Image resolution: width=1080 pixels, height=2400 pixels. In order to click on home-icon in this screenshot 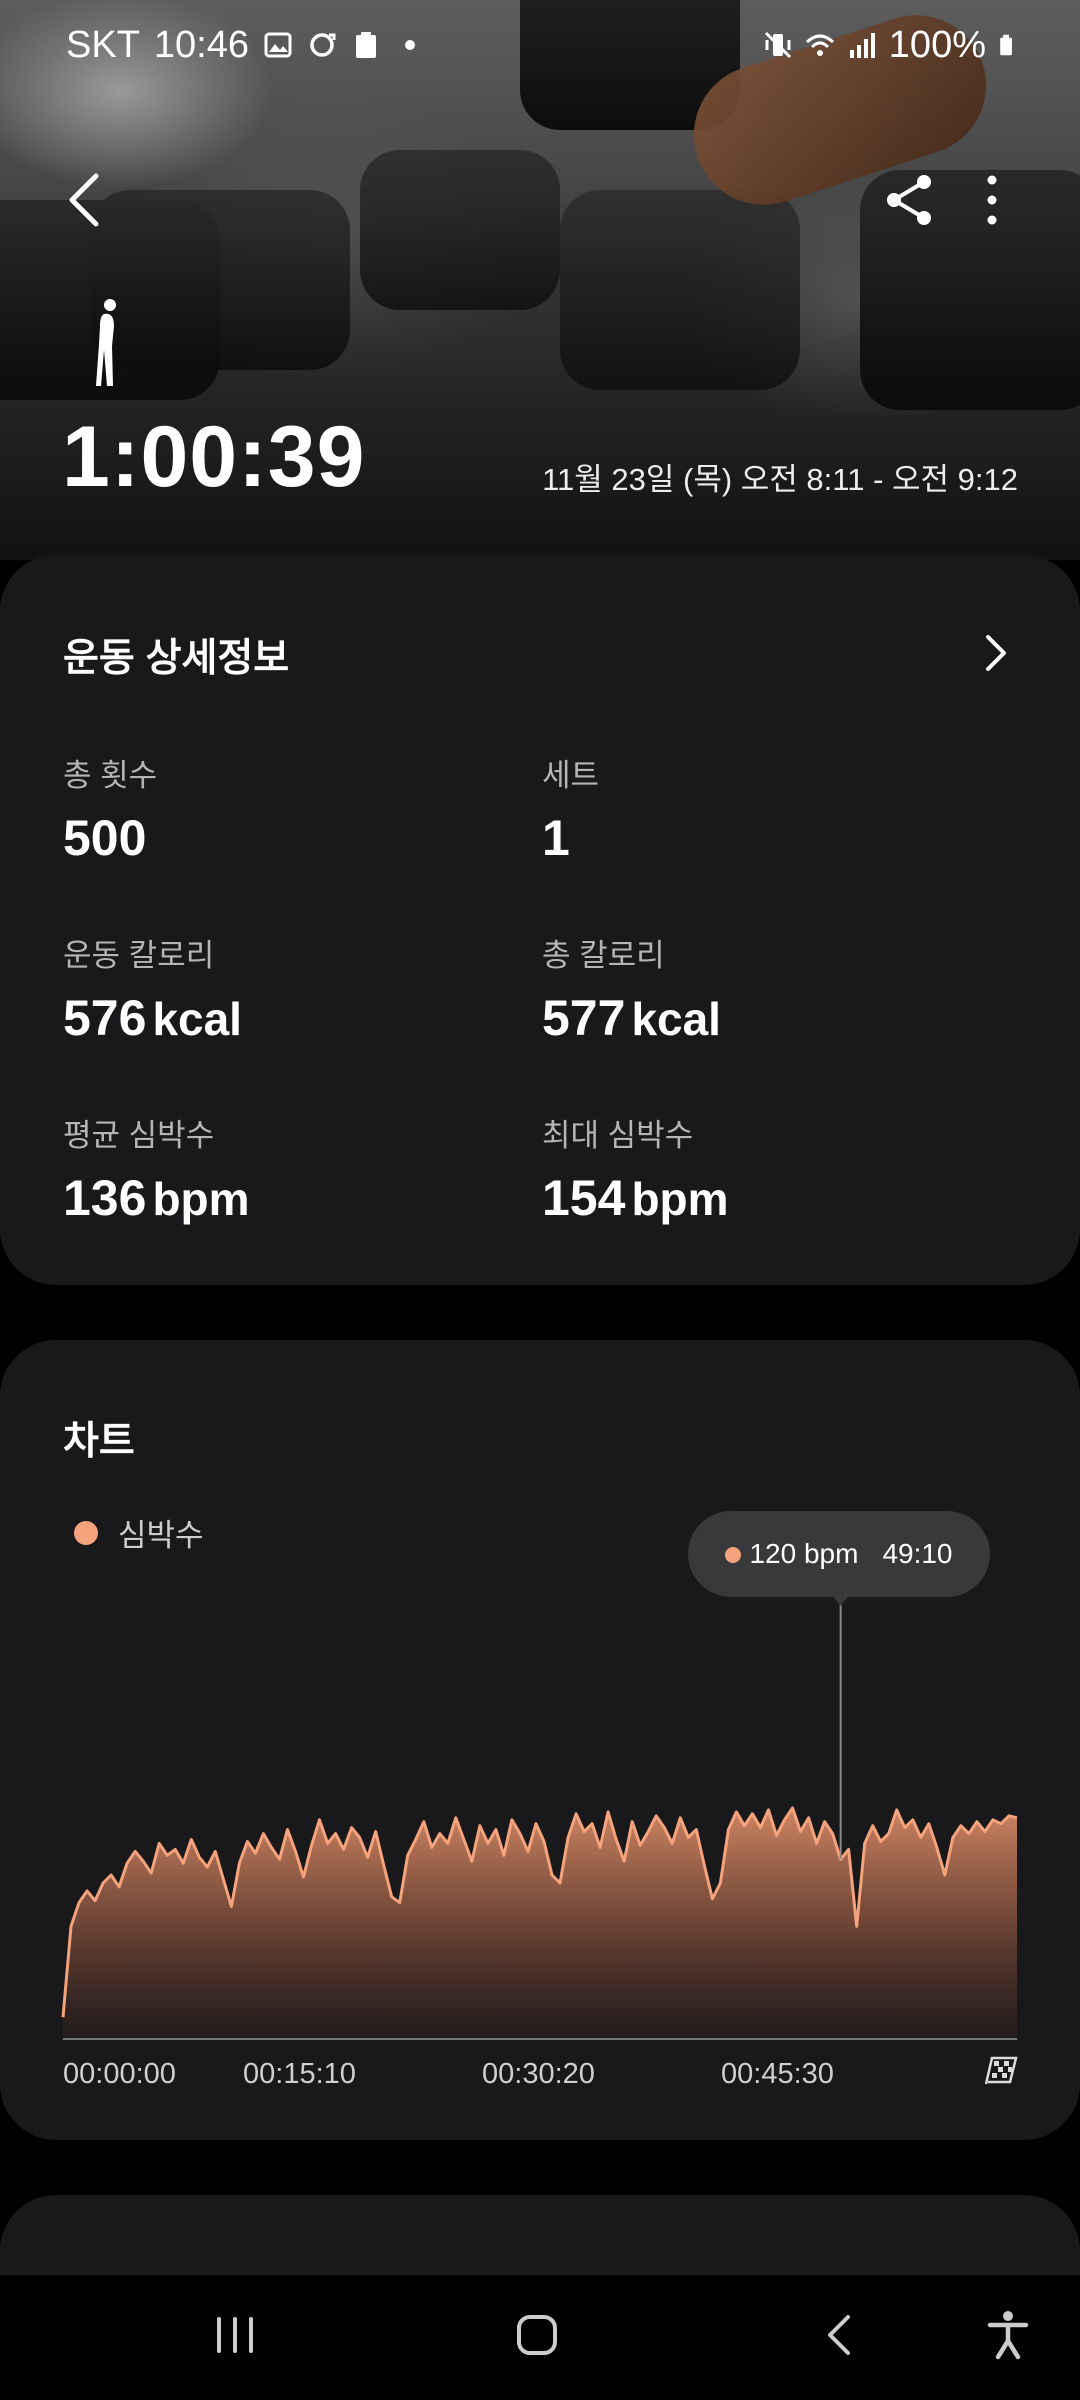, I will do `click(537, 2335)`.